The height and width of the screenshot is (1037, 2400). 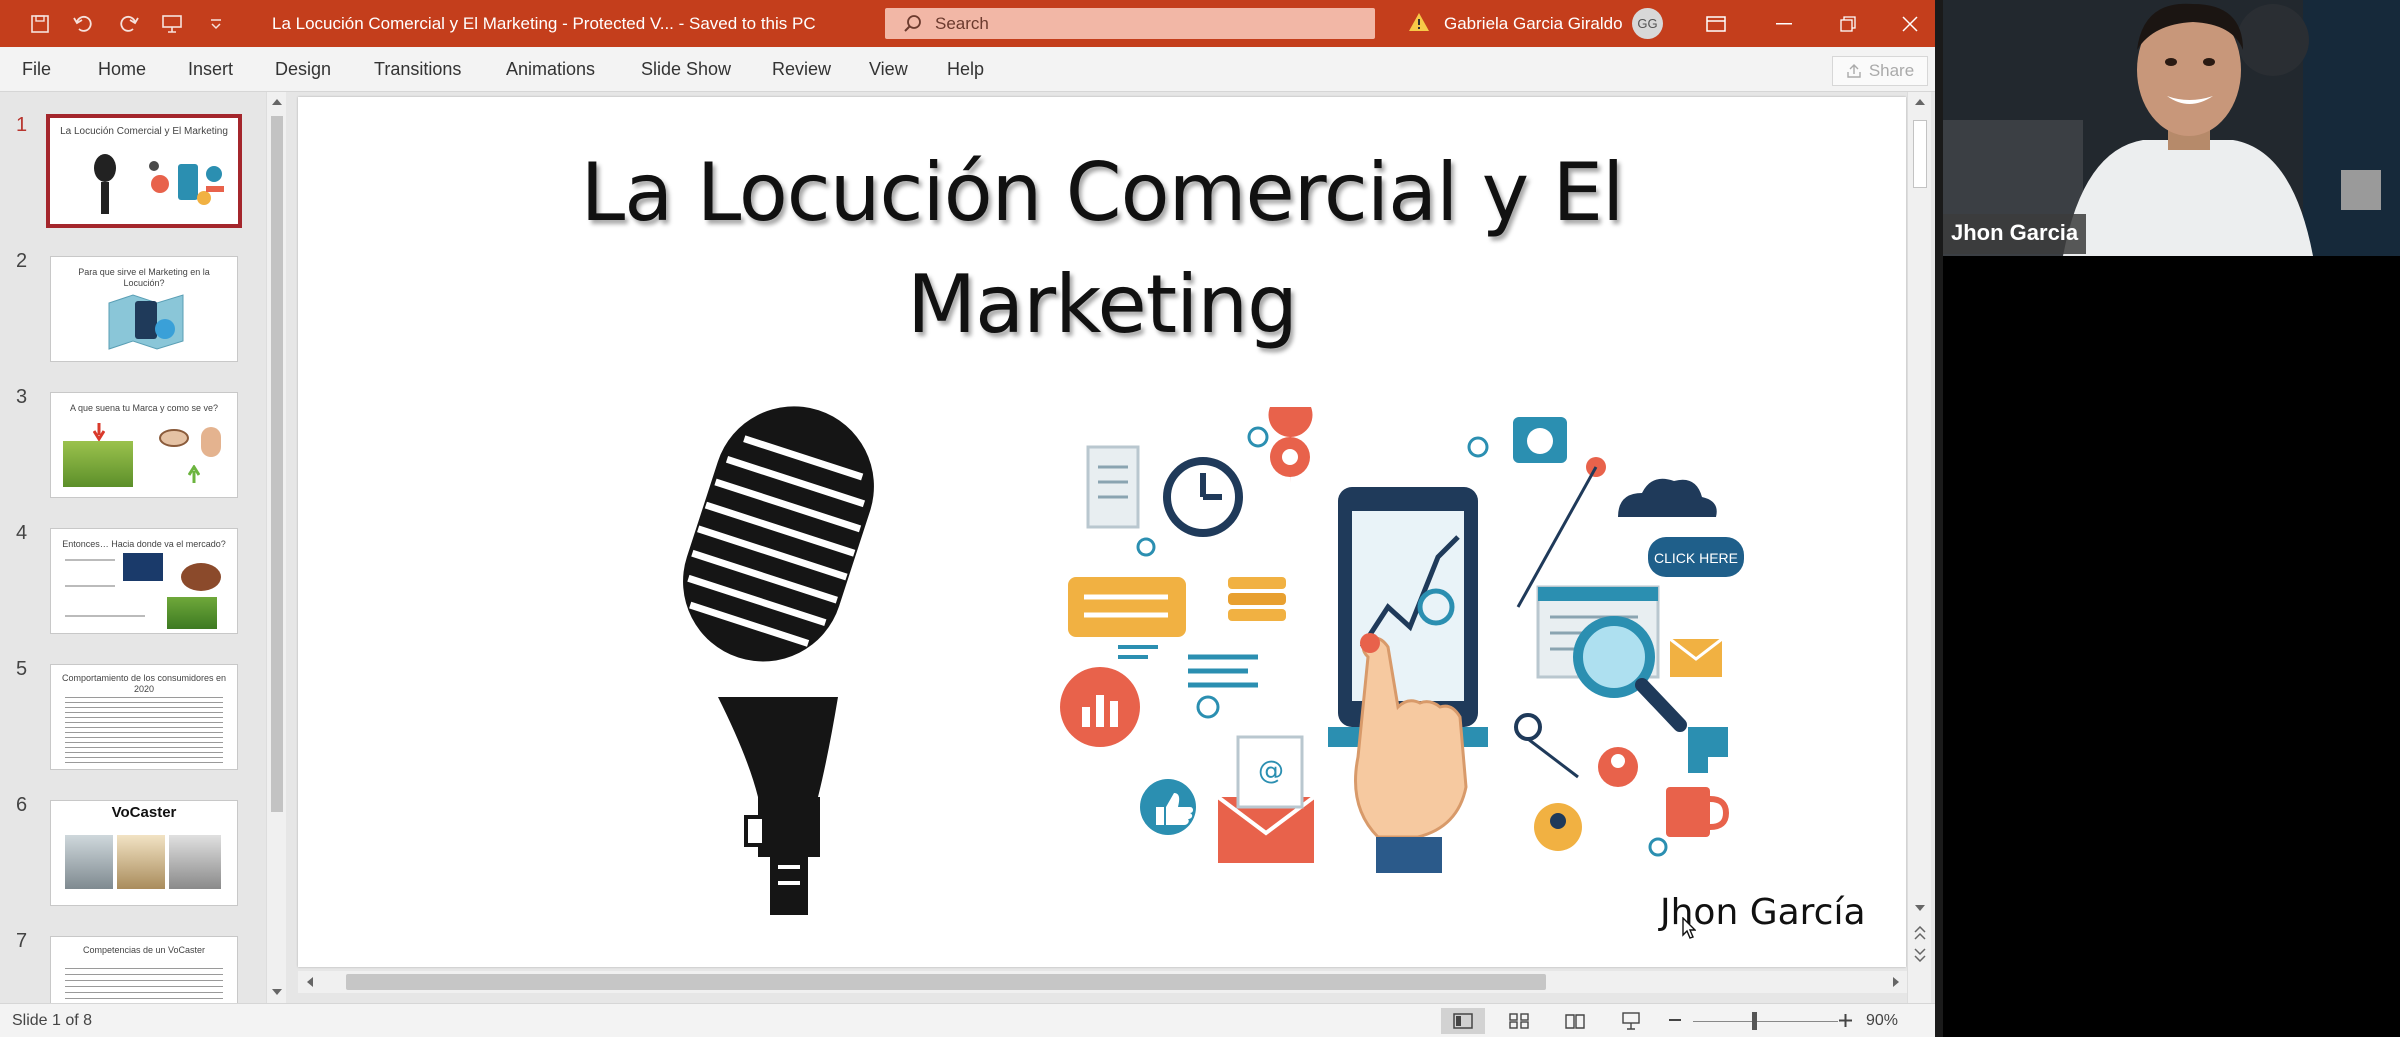 I want to click on thumbnail-title: La Locución Comercial y El Marketing, so click(x=144, y=131).